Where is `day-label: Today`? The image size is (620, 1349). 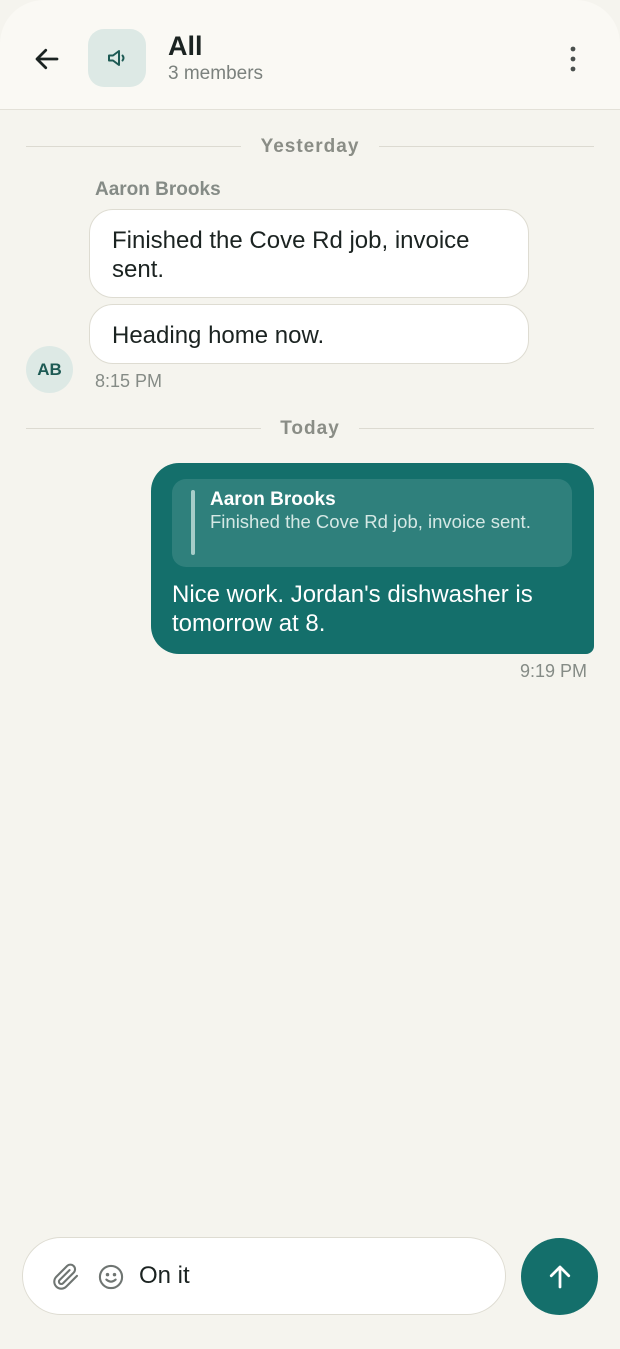 day-label: Today is located at coordinates (310, 428).